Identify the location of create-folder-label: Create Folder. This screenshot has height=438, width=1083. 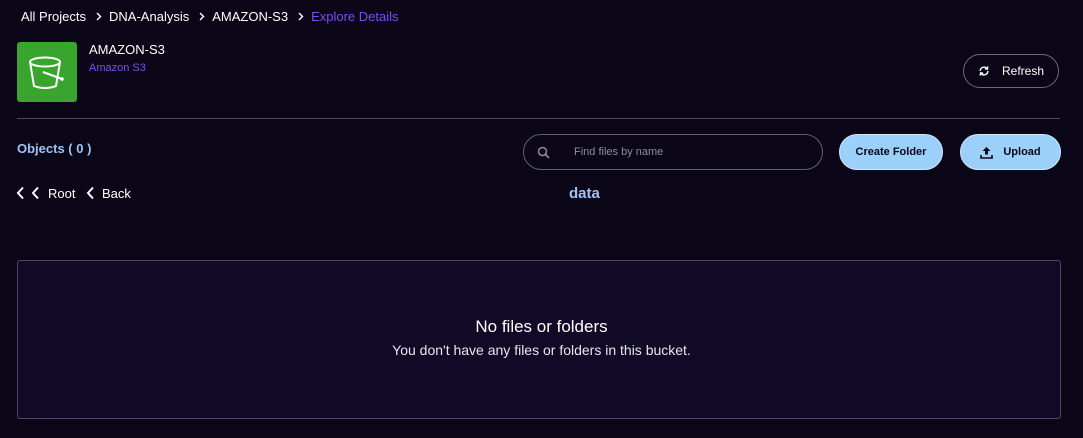
(891, 152).